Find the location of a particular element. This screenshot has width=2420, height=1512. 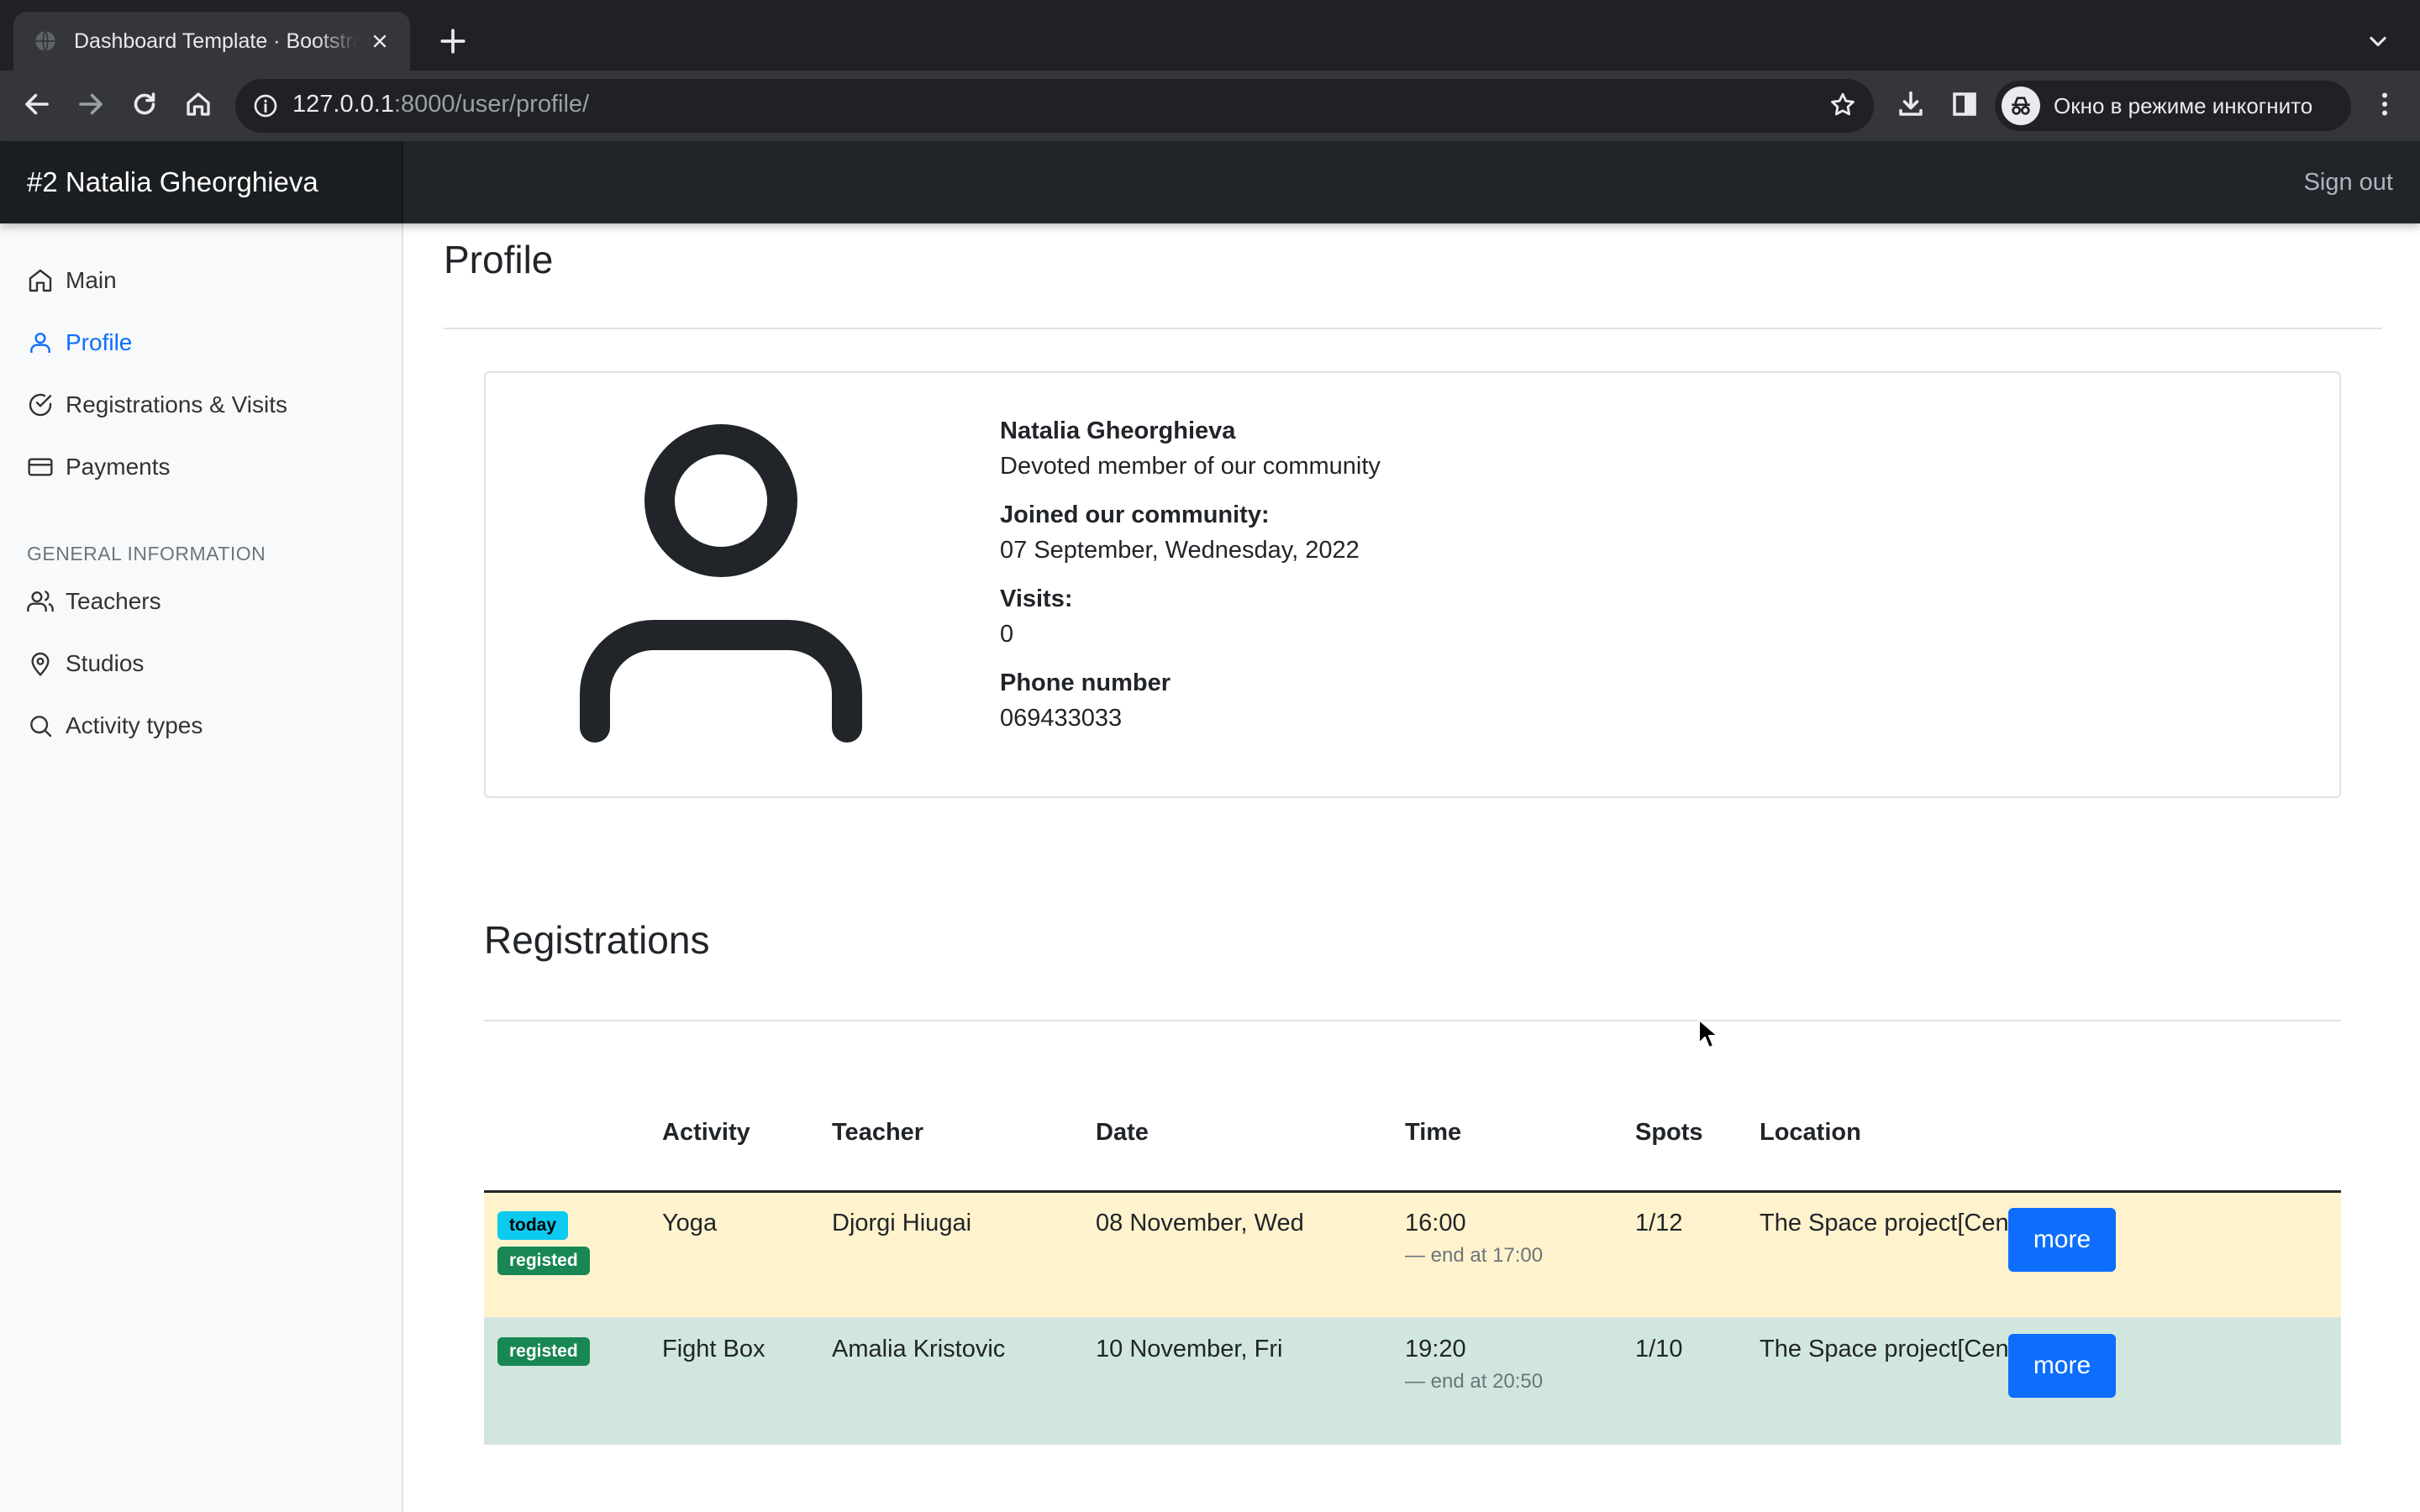

credit-card-icon is located at coordinates (40, 467).